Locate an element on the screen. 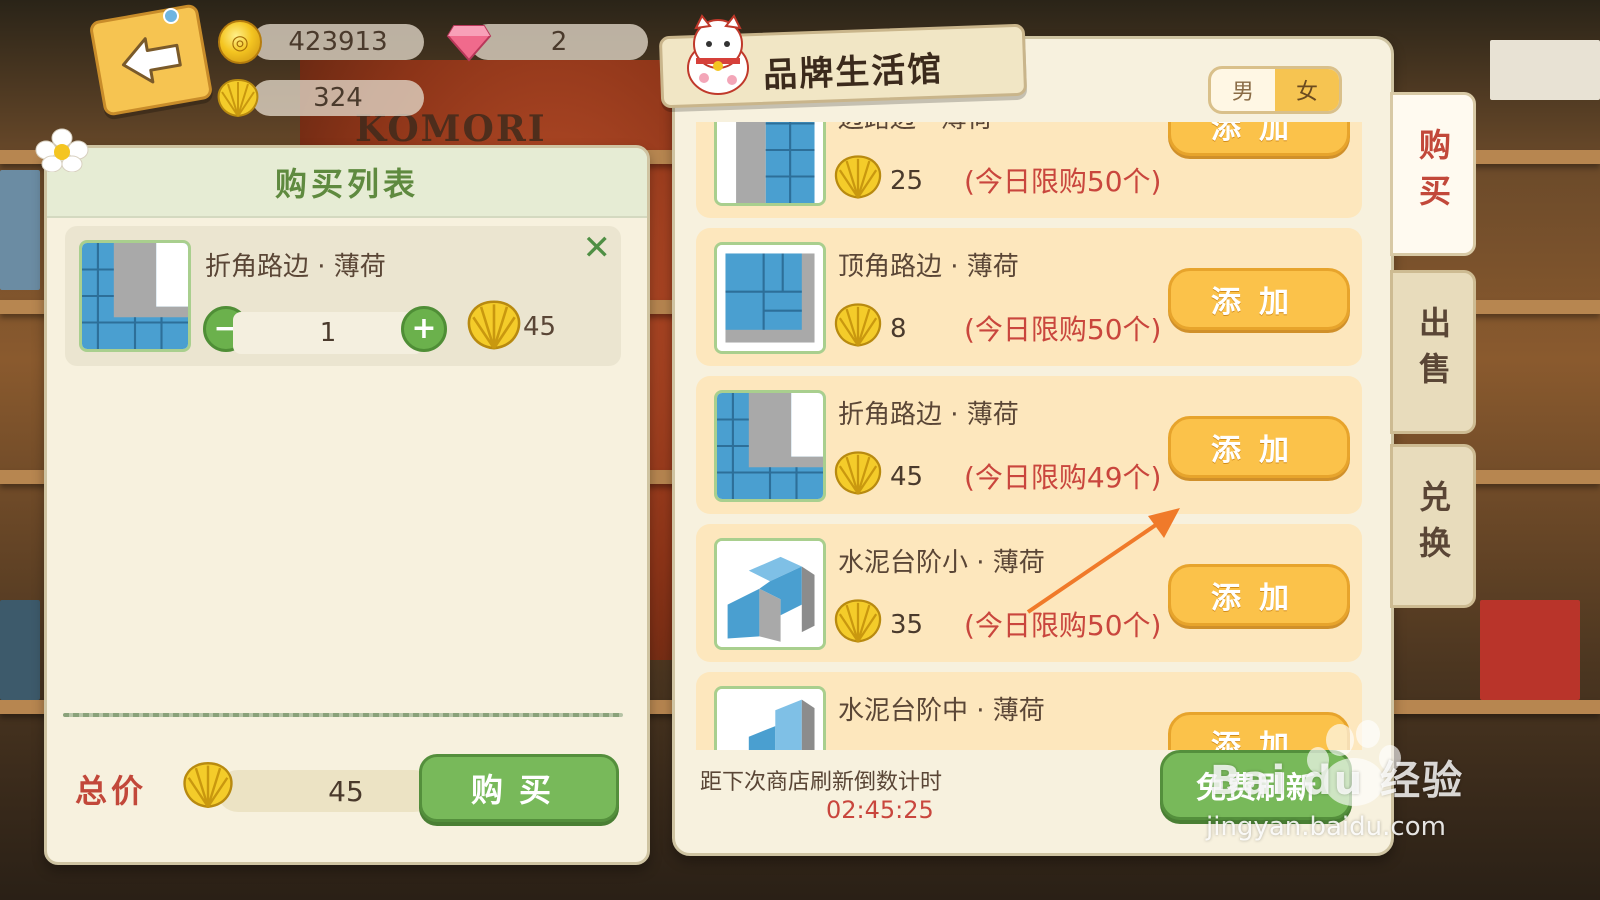 This screenshot has width=1600, height=900. back-button is located at coordinates (151, 60).